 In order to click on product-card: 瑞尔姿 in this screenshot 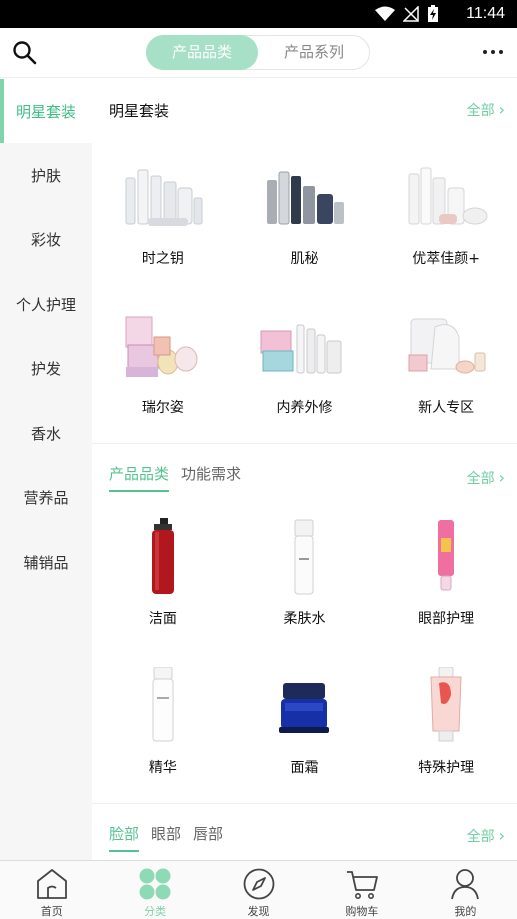, I will do `click(163, 367)`.